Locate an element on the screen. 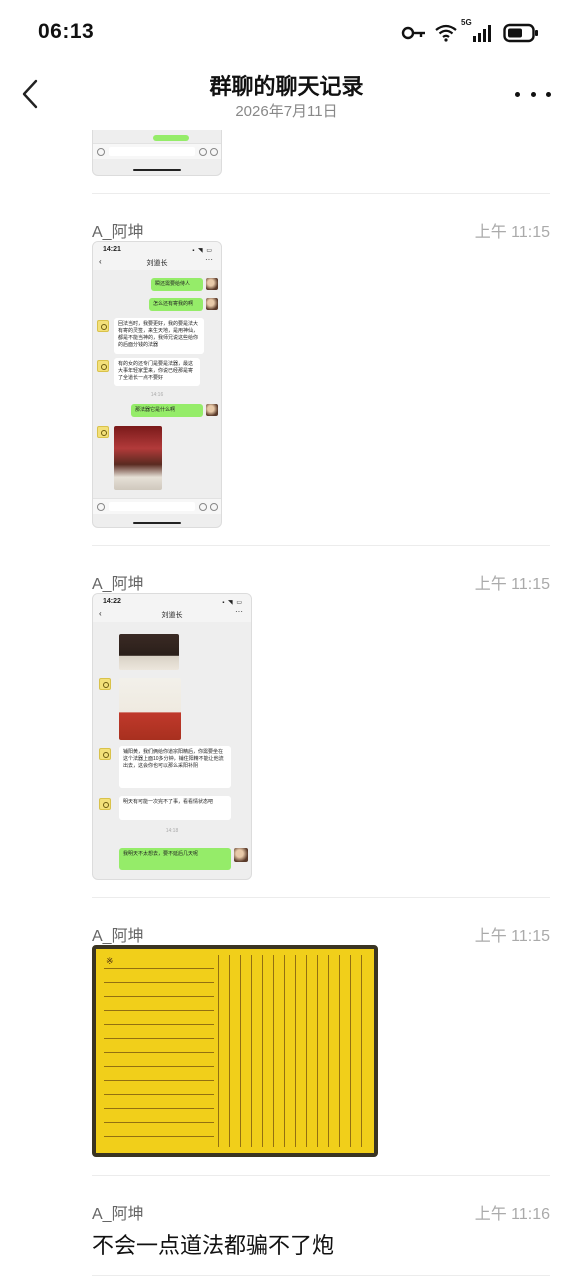 The height and width of the screenshot is (1280, 573). message-text: 不会一点道法都骗不了炮 is located at coordinates (213, 1245).